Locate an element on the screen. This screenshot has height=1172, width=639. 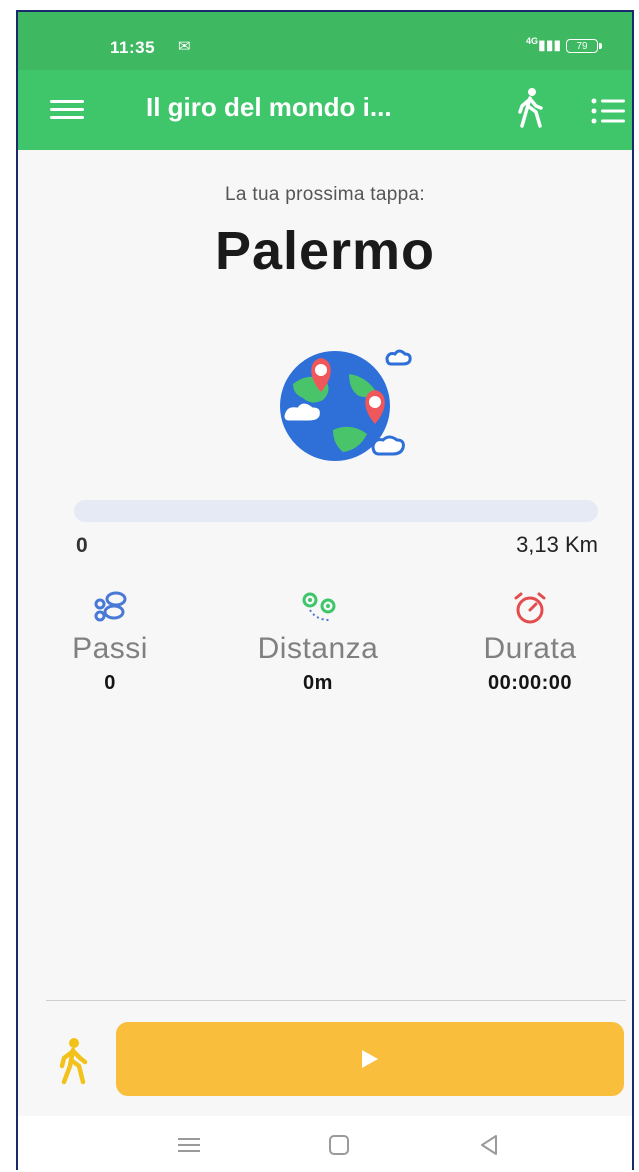
stat-steps-label: Passi is located at coordinates (110, 648).